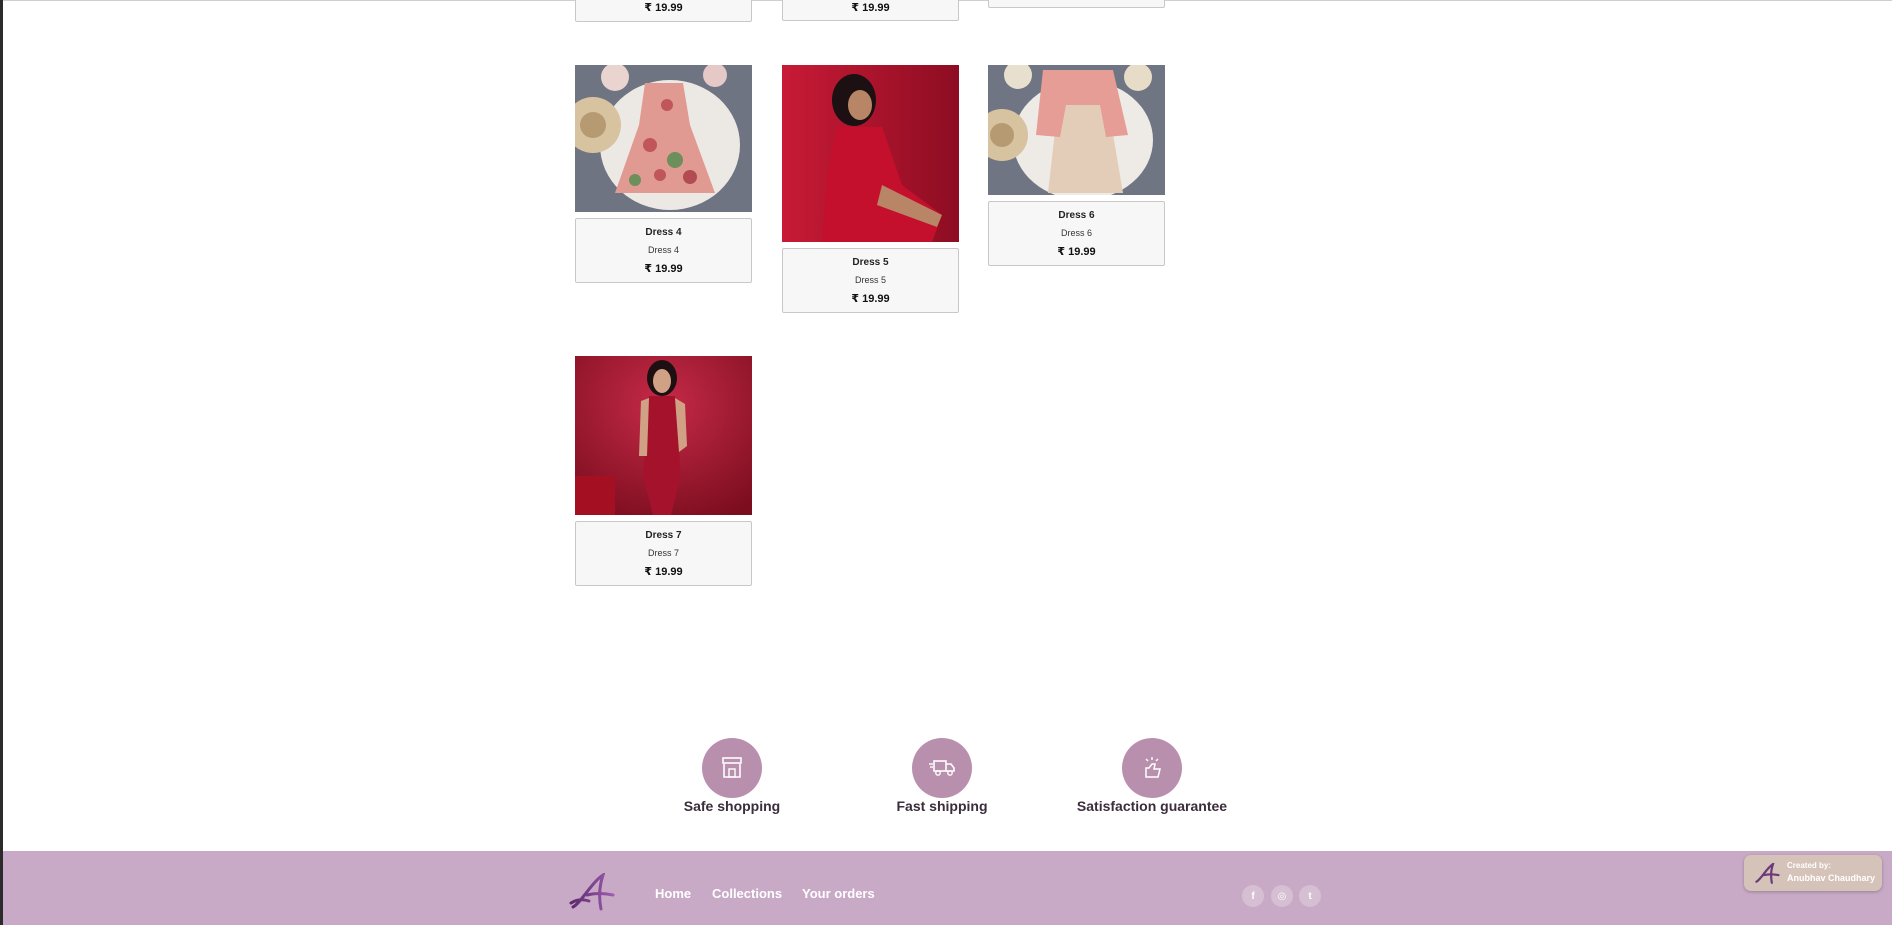 Image resolution: width=1892 pixels, height=925 pixels. I want to click on facebook-icon: f, so click(1253, 896).